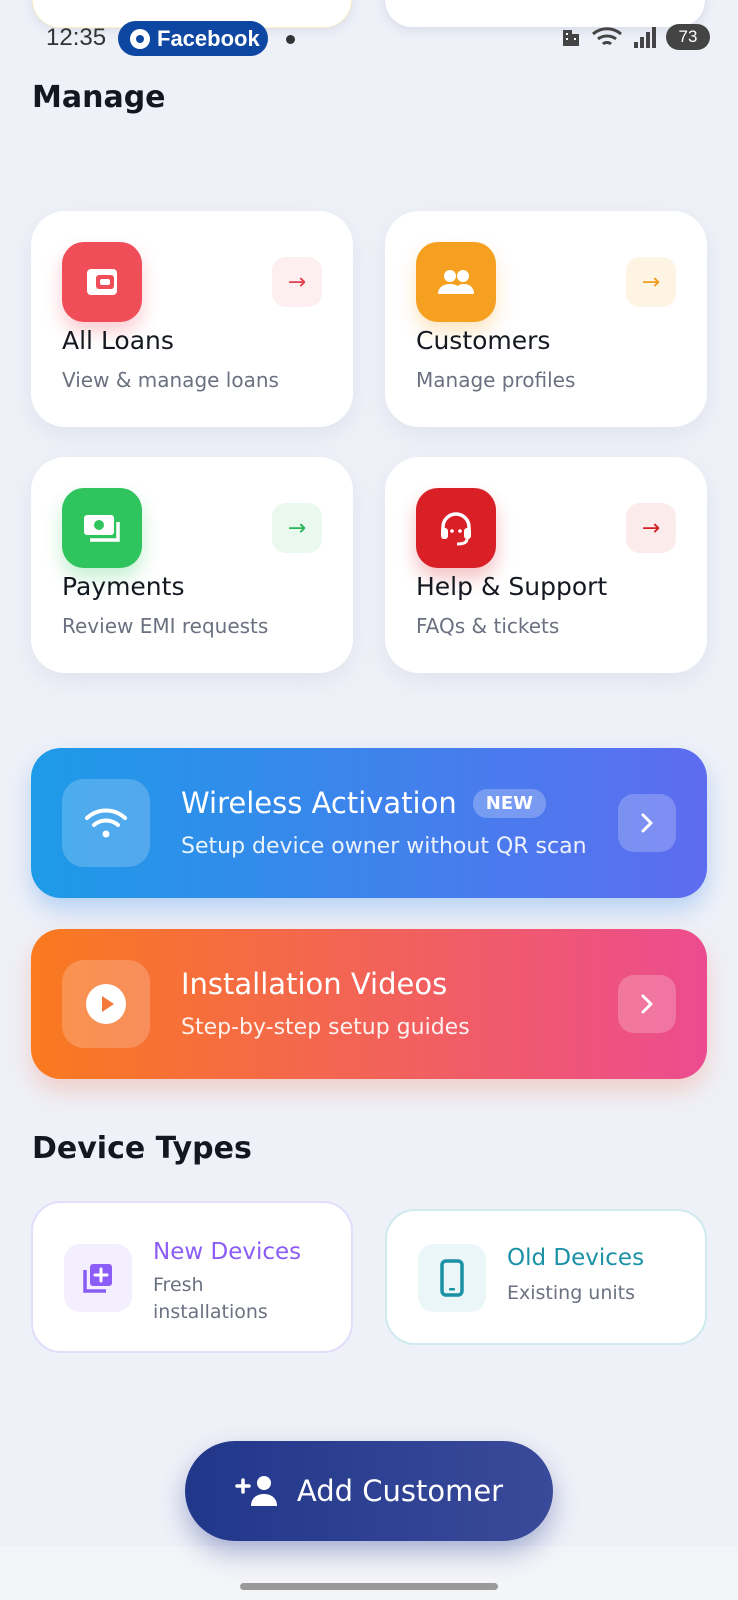 Image resolution: width=738 pixels, height=1600 pixels. What do you see at coordinates (456, 282) in the screenshot?
I see `people-icon` at bounding box center [456, 282].